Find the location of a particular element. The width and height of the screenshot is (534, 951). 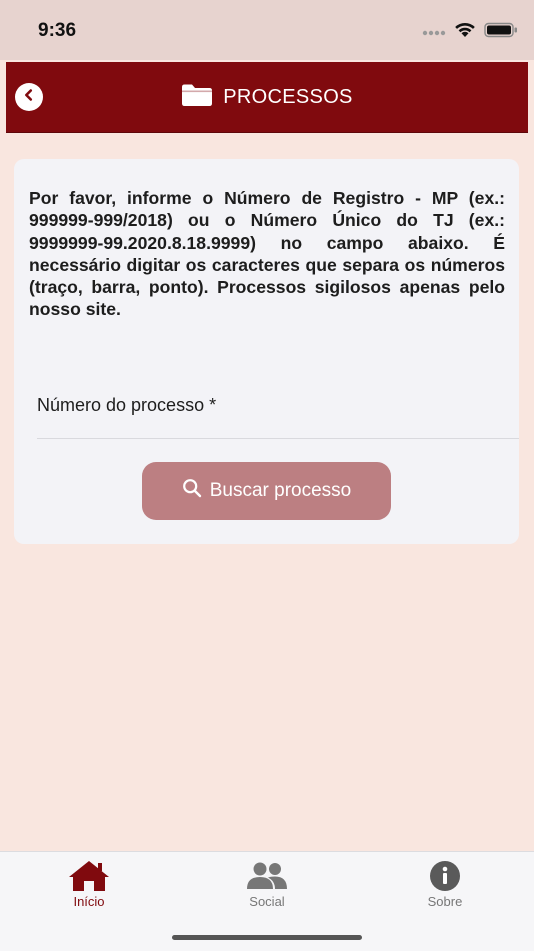

wifi-icon is located at coordinates (465, 32).